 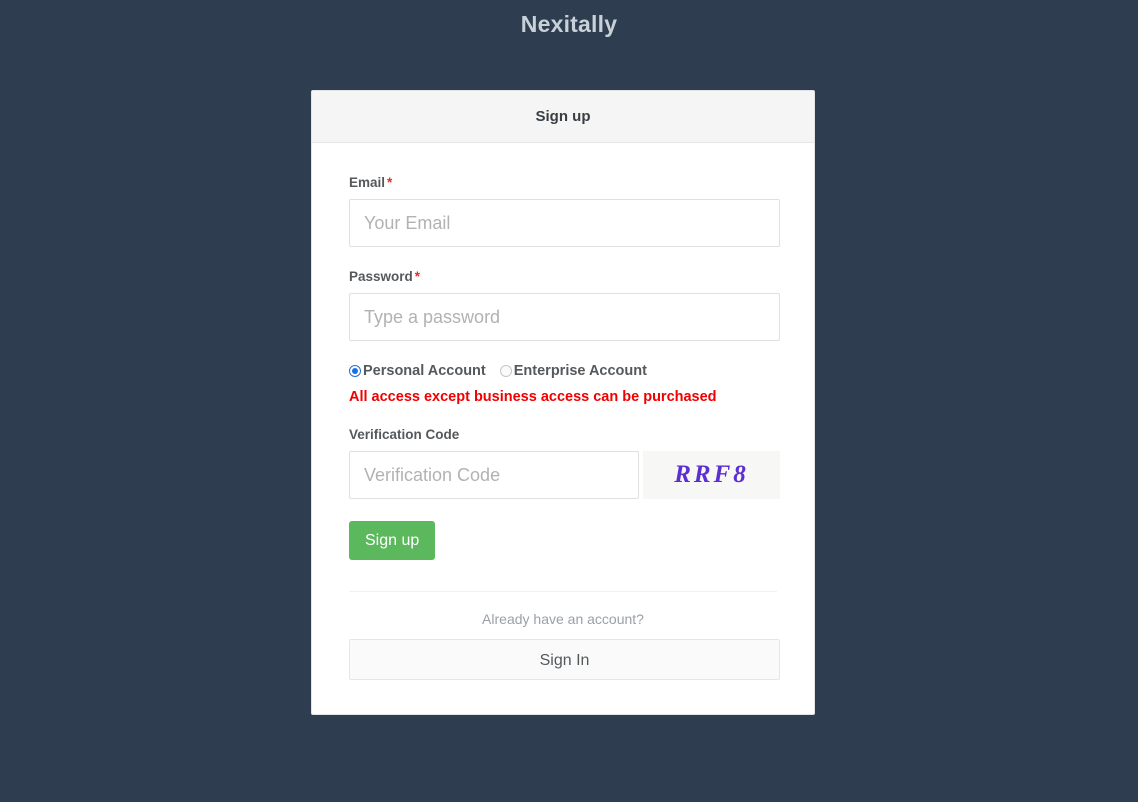 What do you see at coordinates (564, 659) in the screenshot?
I see `signin-button: Sign In` at bounding box center [564, 659].